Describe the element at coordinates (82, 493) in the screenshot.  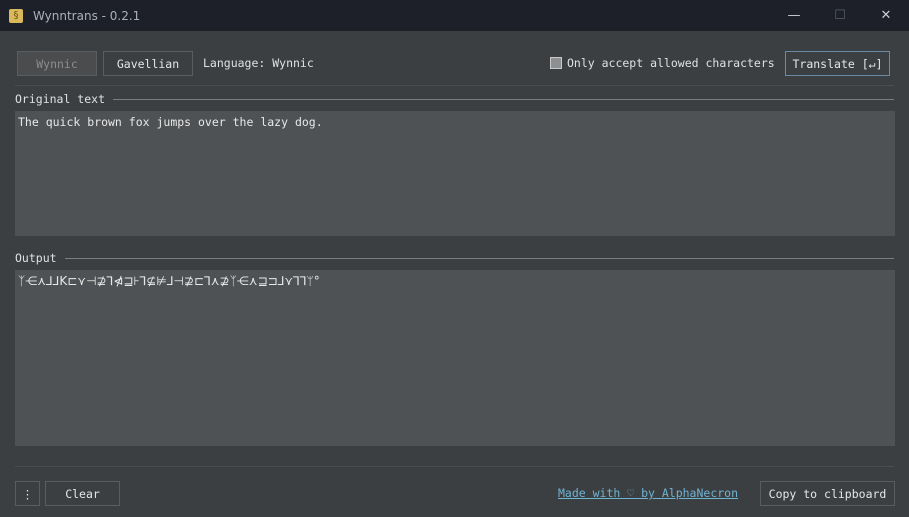
I see `clear-button: Clear` at that location.